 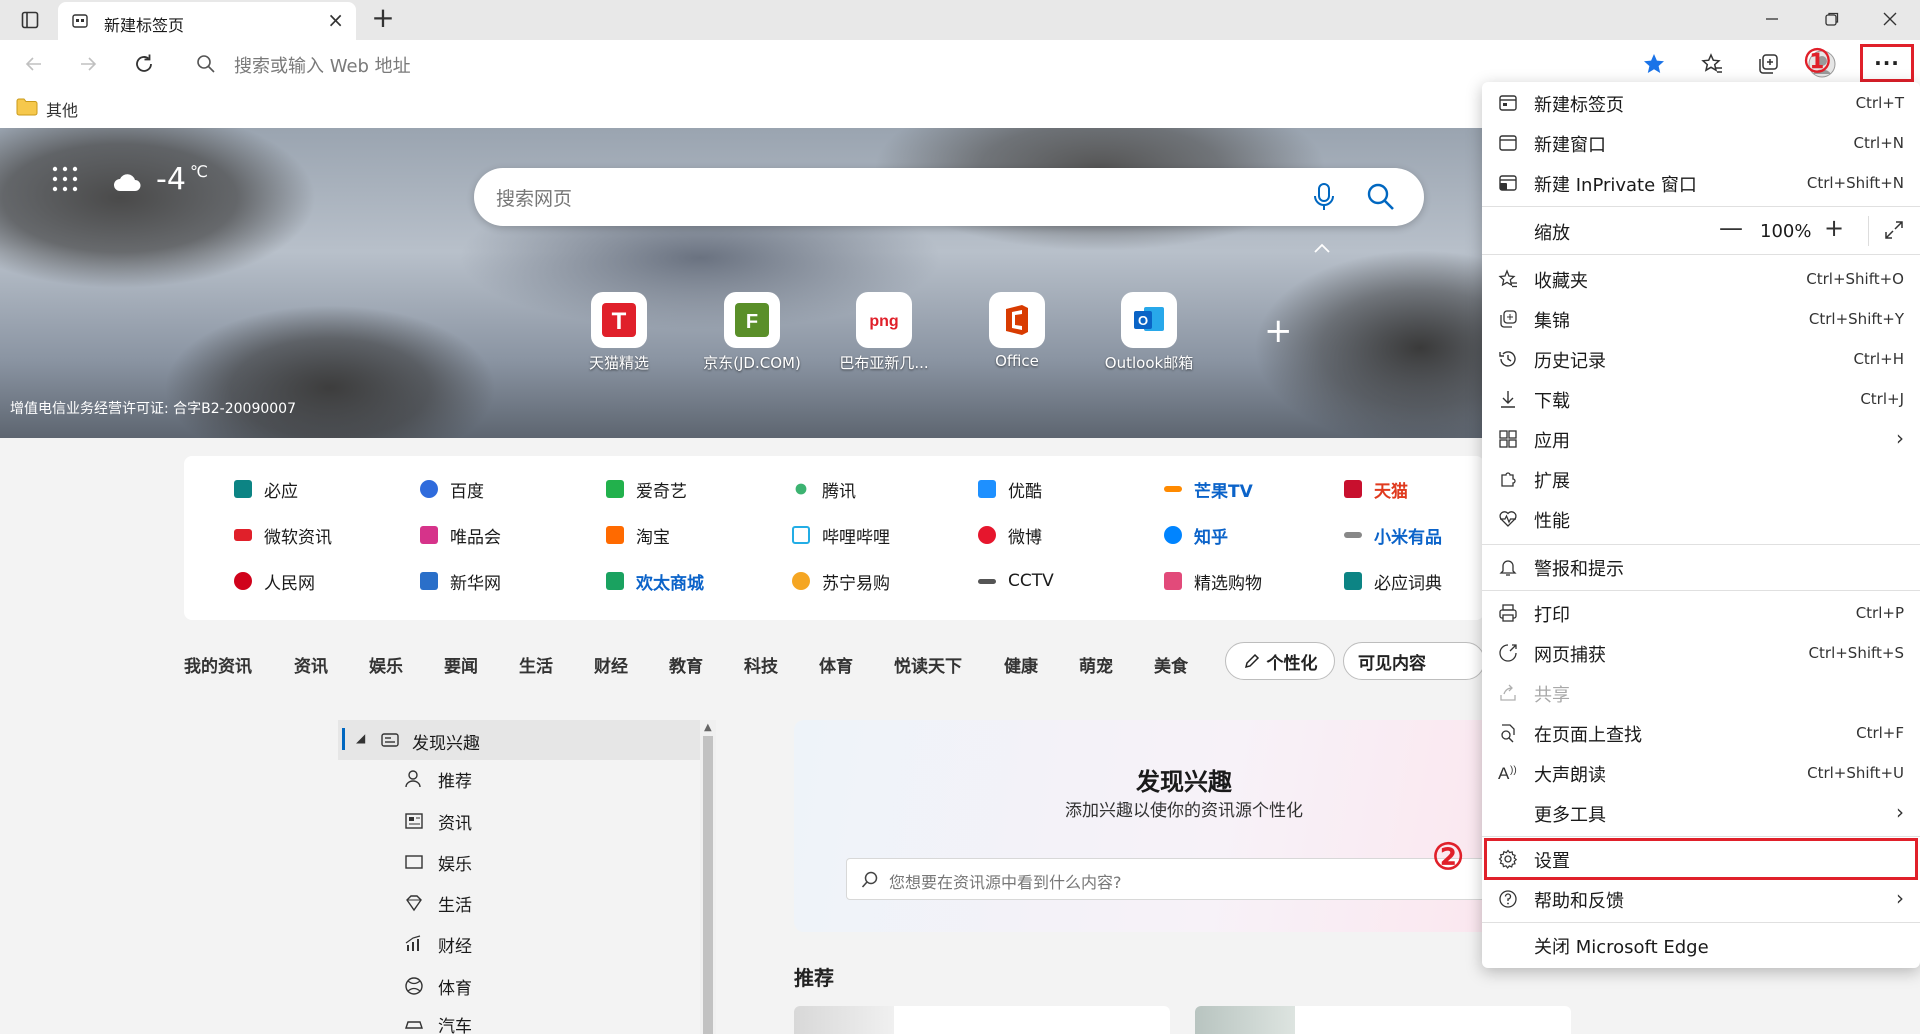 I want to click on site-link: 必应, so click(x=266, y=489).